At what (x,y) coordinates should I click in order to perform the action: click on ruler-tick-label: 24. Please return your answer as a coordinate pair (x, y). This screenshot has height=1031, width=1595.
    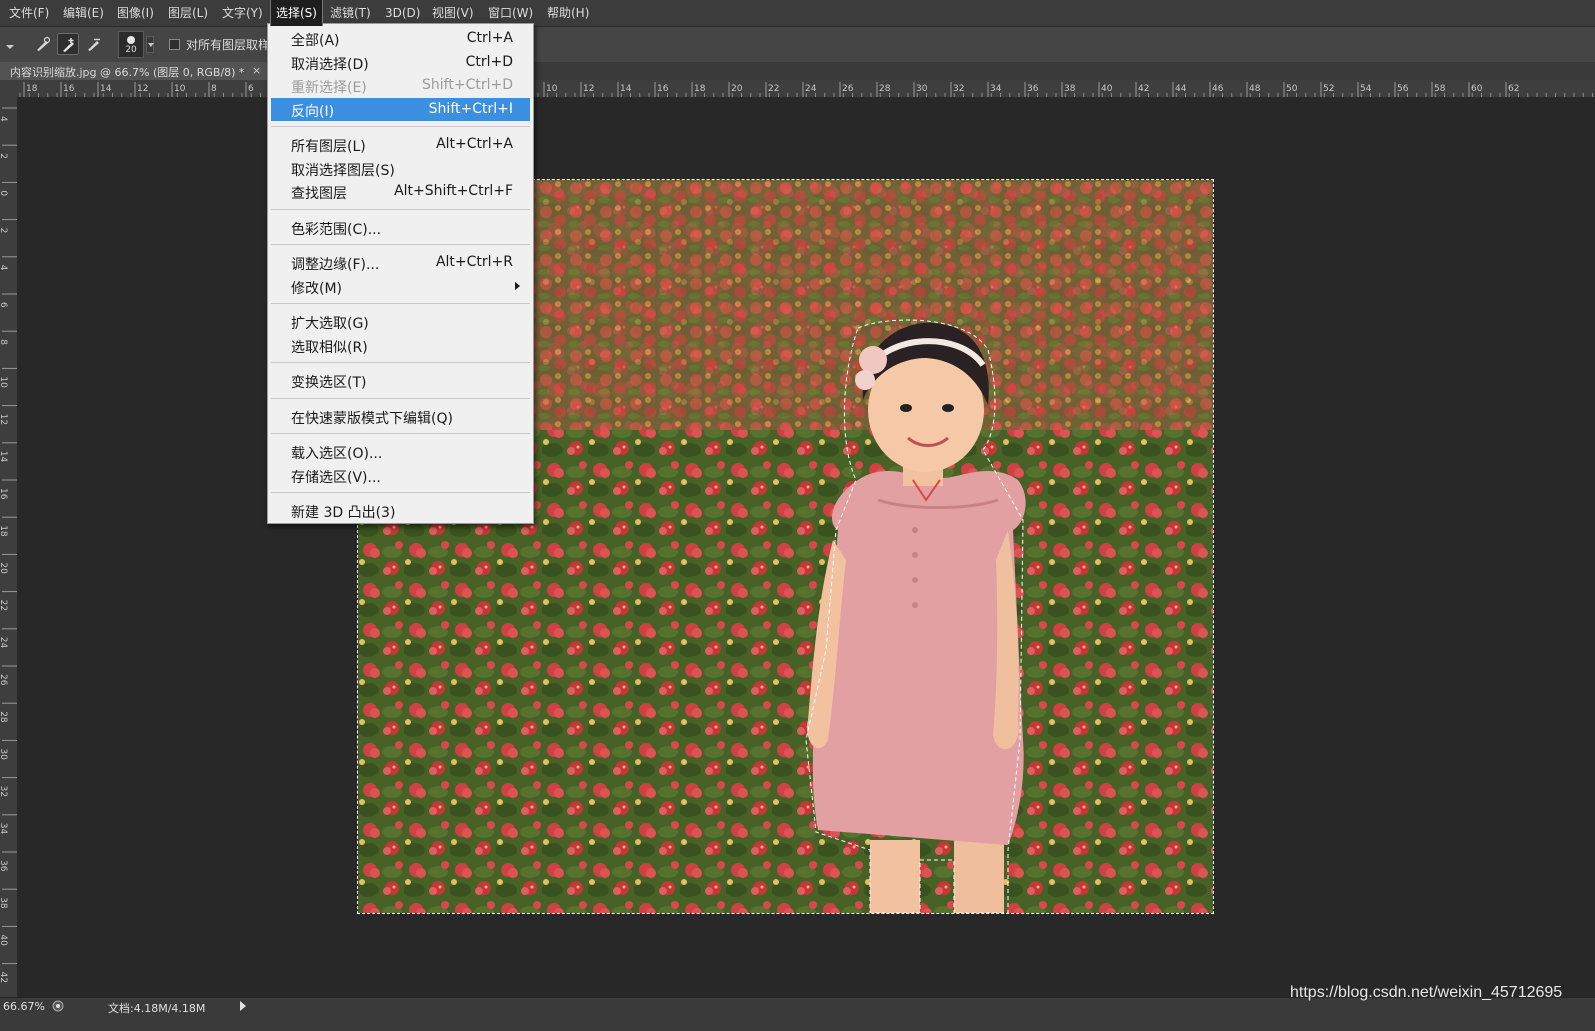
    Looking at the image, I should click on (811, 89).